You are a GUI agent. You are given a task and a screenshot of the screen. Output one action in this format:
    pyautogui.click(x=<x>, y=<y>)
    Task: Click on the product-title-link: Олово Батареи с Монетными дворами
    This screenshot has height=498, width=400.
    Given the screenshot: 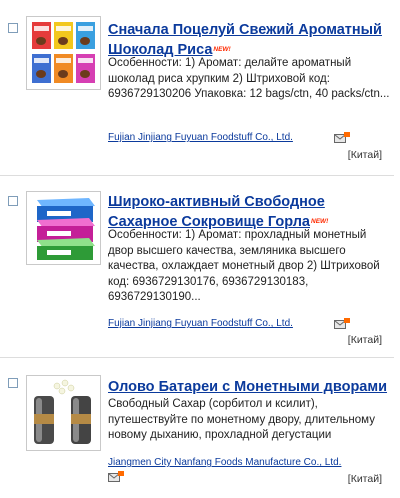 What is the action you would take?
    pyautogui.click(x=248, y=387)
    